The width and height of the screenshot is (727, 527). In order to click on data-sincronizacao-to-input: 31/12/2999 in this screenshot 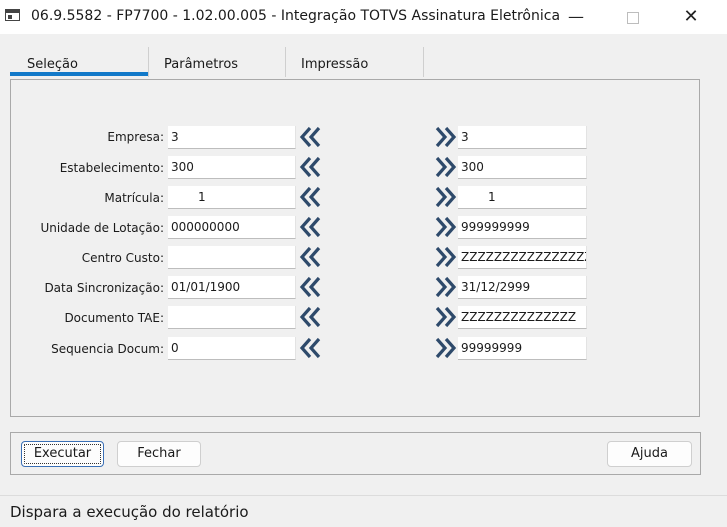, I will do `click(522, 287)`.